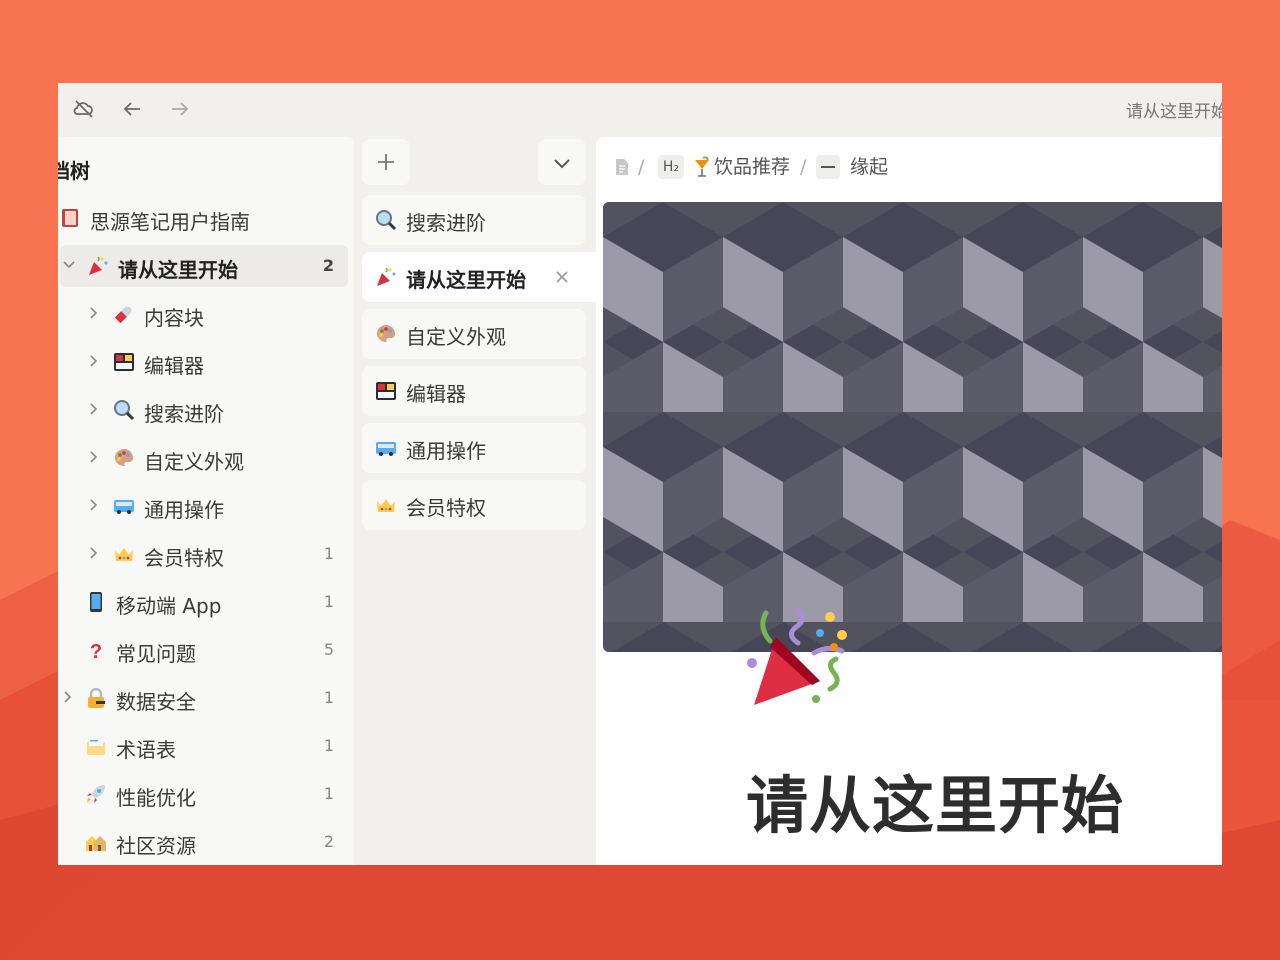  I want to click on houses-icon, so click(96, 843).